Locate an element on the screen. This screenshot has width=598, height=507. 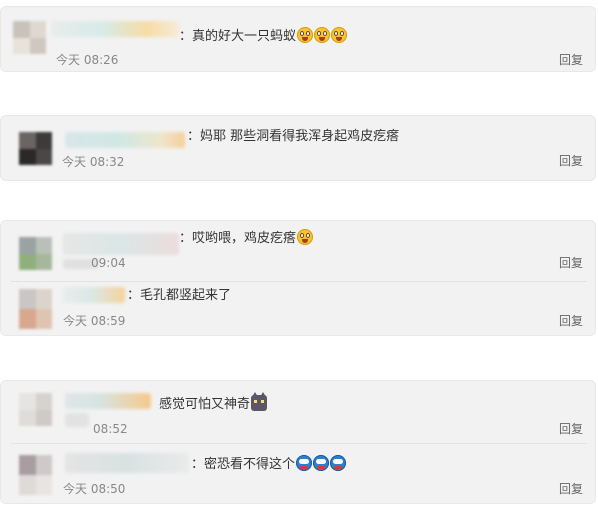
comment-timestamp: 今天 08:50 is located at coordinates (94, 489).